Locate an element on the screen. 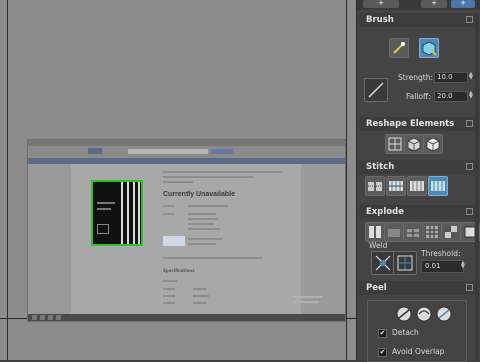 The height and width of the screenshot is (362, 480). page-heading: Currently Unavailable is located at coordinates (199, 194).